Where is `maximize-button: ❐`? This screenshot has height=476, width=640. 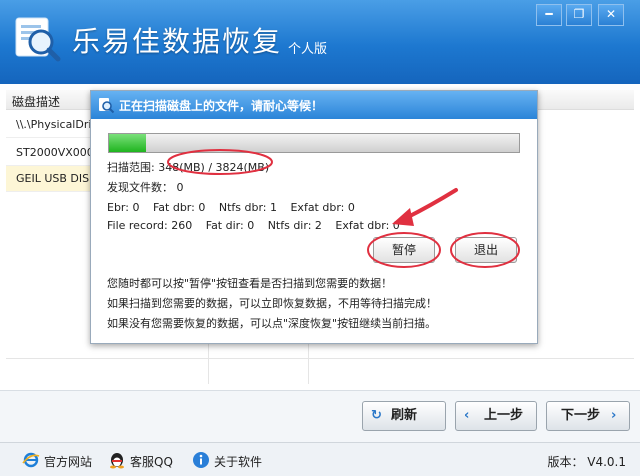 maximize-button: ❐ is located at coordinates (579, 15).